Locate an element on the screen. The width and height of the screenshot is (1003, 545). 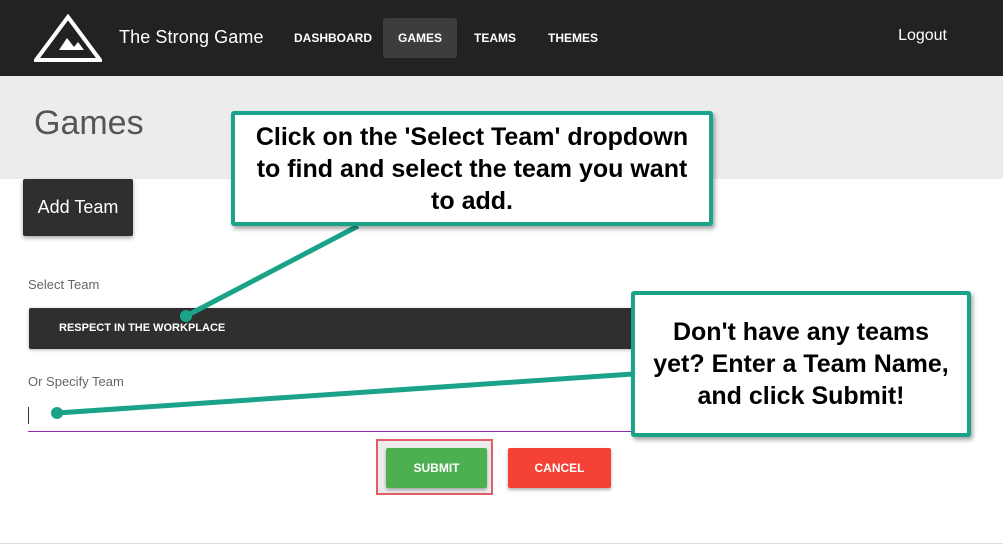
logout-link: Logout is located at coordinates (922, 36).